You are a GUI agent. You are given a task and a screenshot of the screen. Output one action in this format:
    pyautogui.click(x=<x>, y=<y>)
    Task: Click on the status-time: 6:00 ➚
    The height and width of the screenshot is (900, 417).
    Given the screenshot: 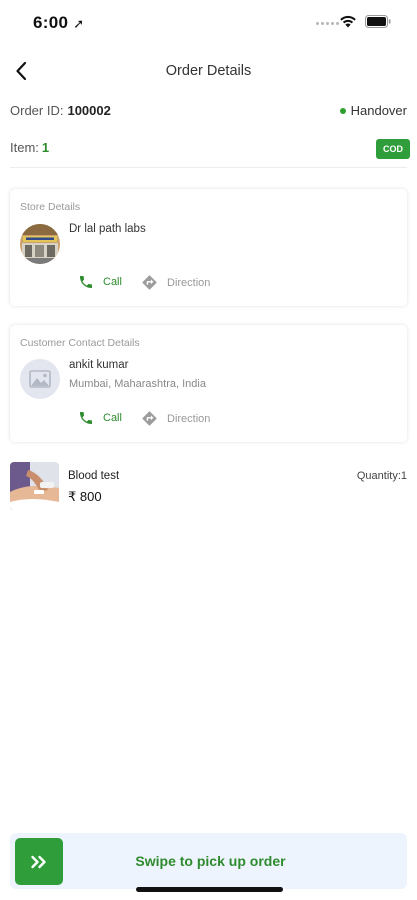 What is the action you would take?
    pyautogui.click(x=58, y=23)
    